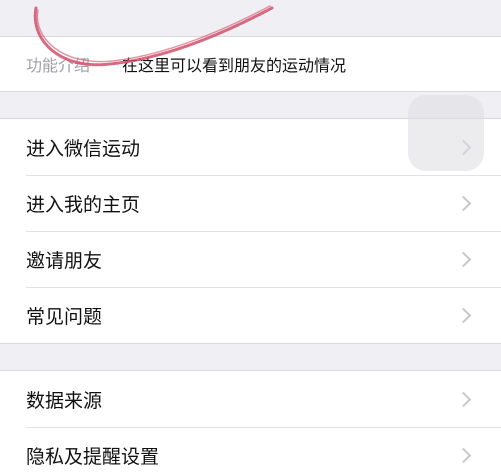 This screenshot has width=501, height=474. I want to click on invite-friends-label: 邀请朋友, so click(64, 260).